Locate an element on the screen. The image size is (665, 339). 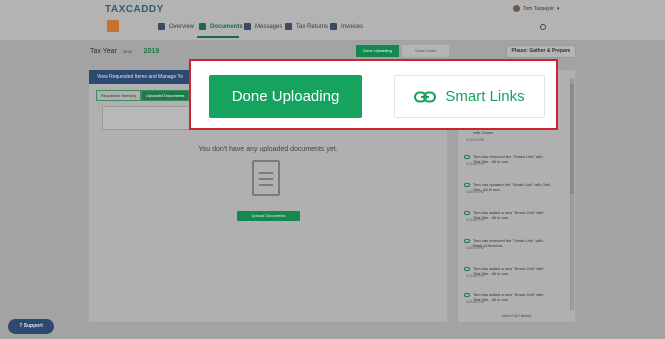
nav-overview: Overview is located at coordinates (176, 26).